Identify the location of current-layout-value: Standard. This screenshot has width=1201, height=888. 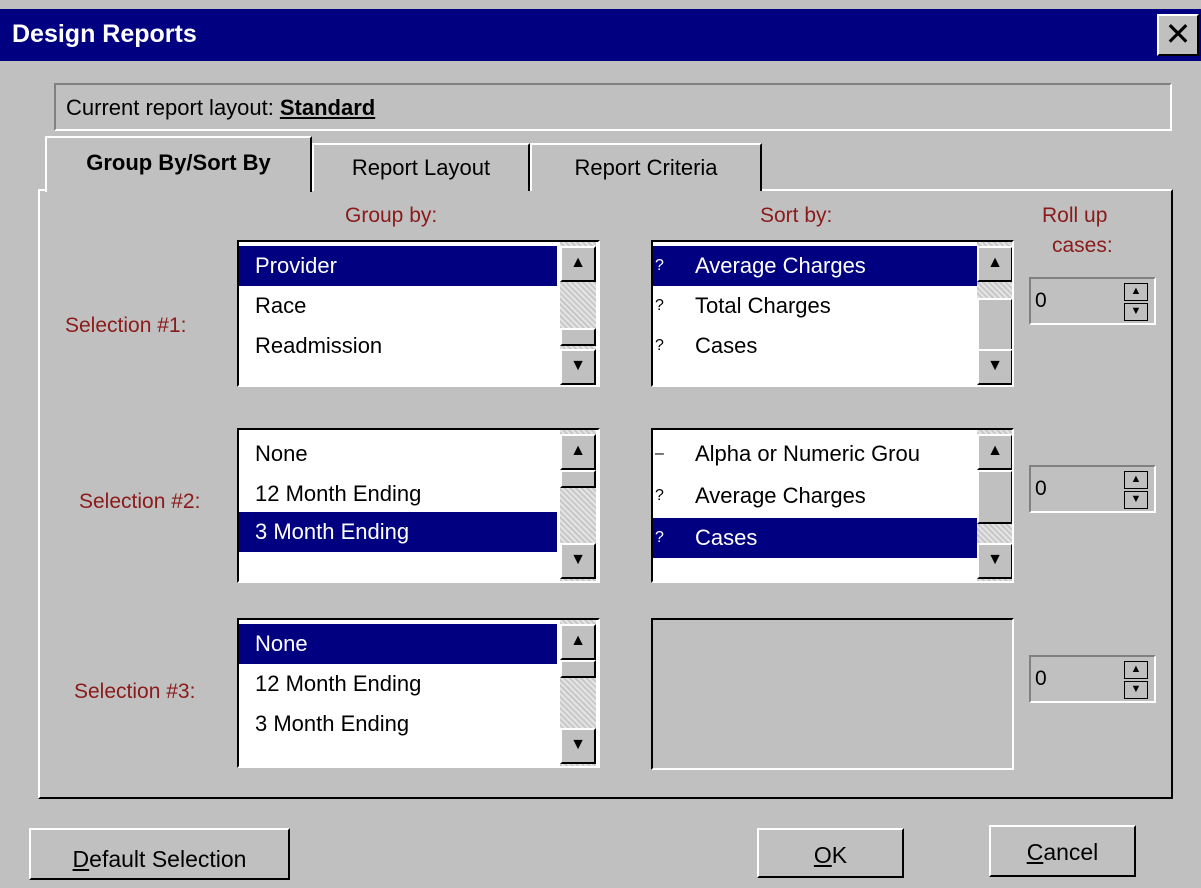
(327, 107).